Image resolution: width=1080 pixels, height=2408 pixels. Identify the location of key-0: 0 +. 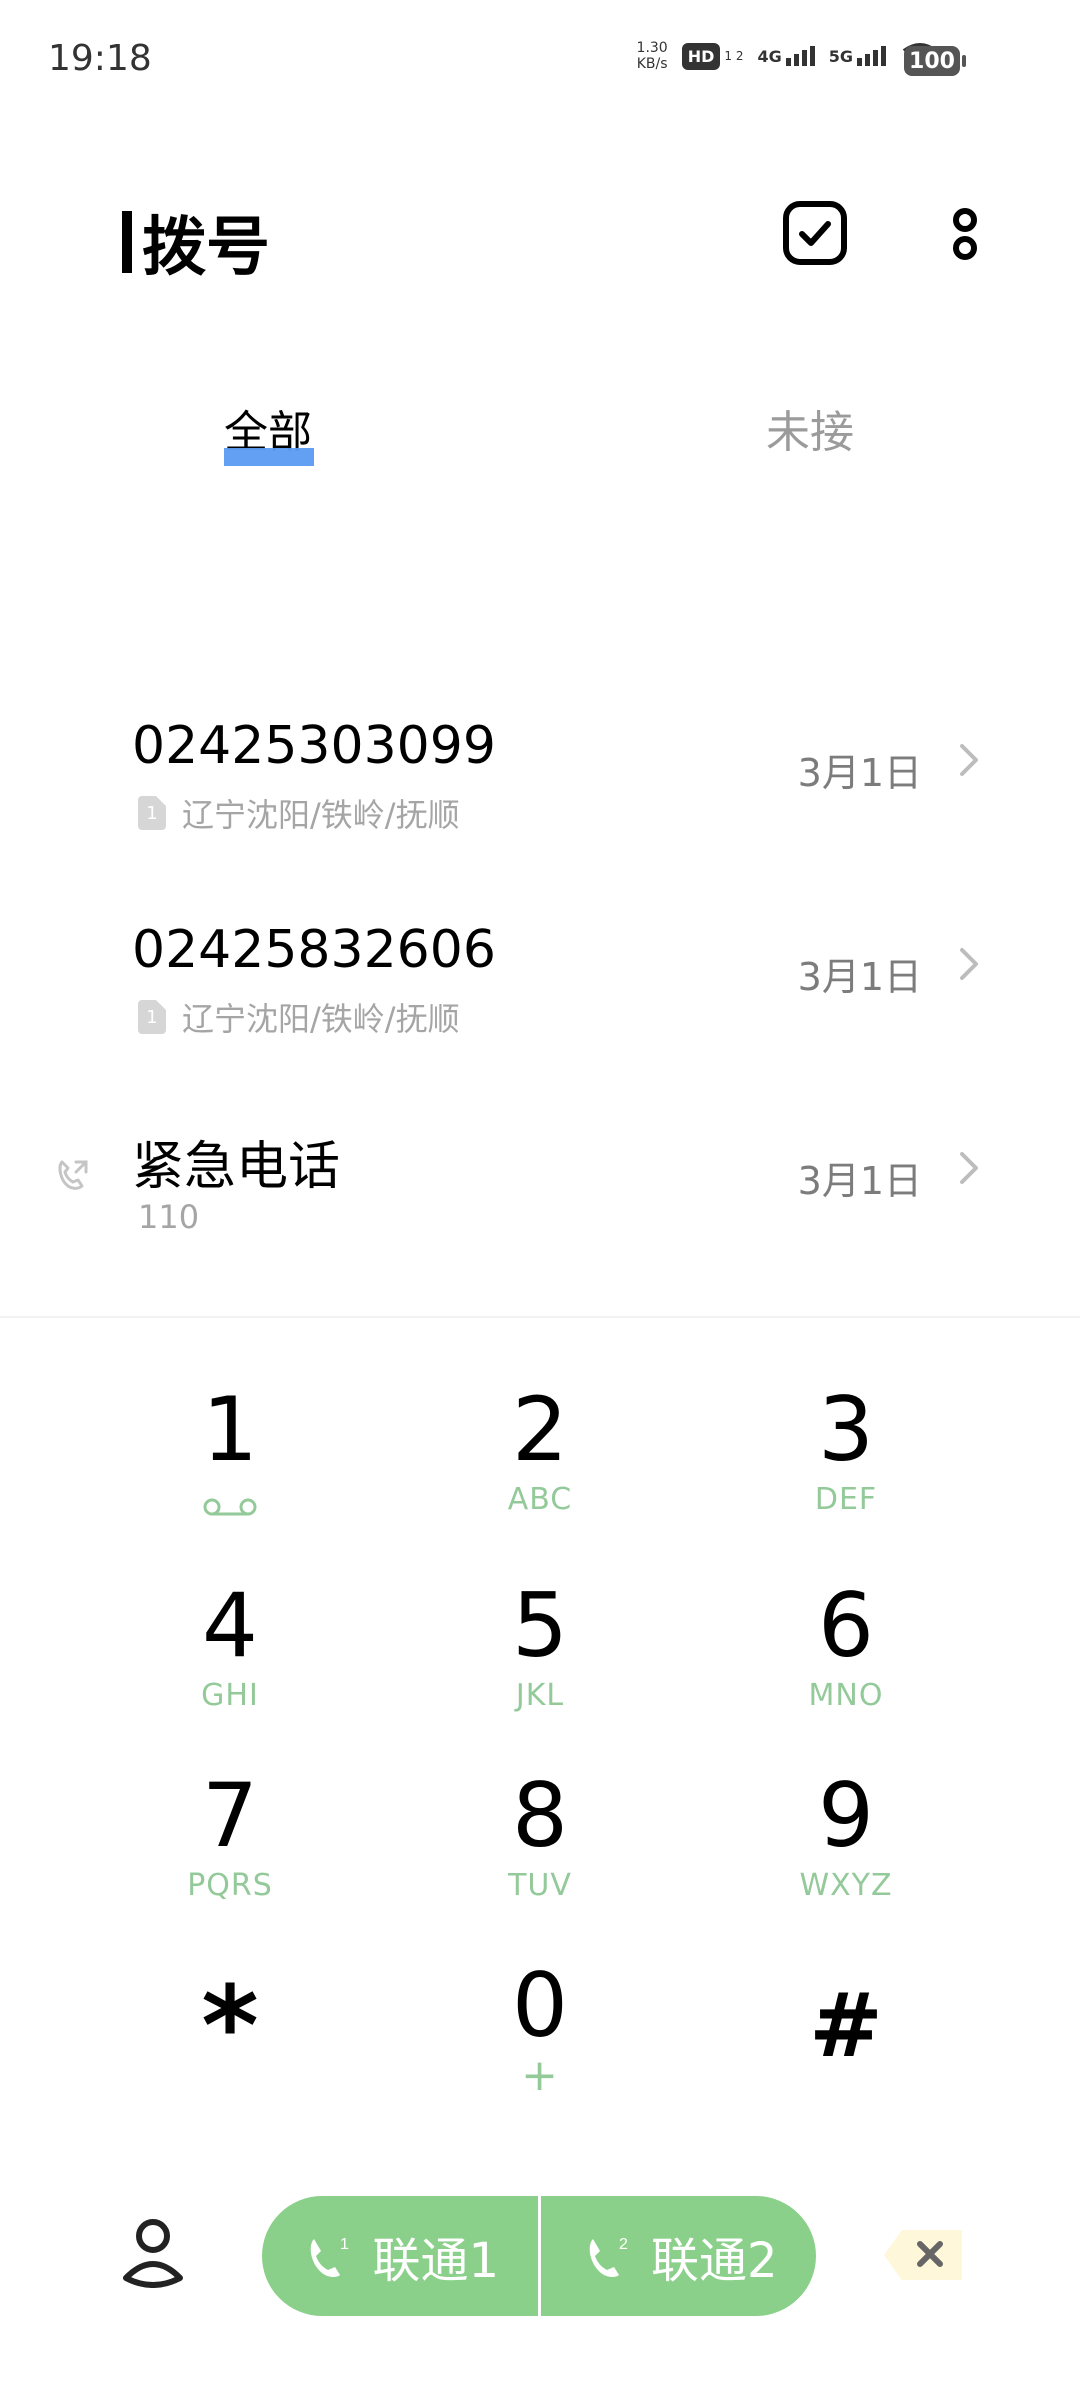
(540, 2041).